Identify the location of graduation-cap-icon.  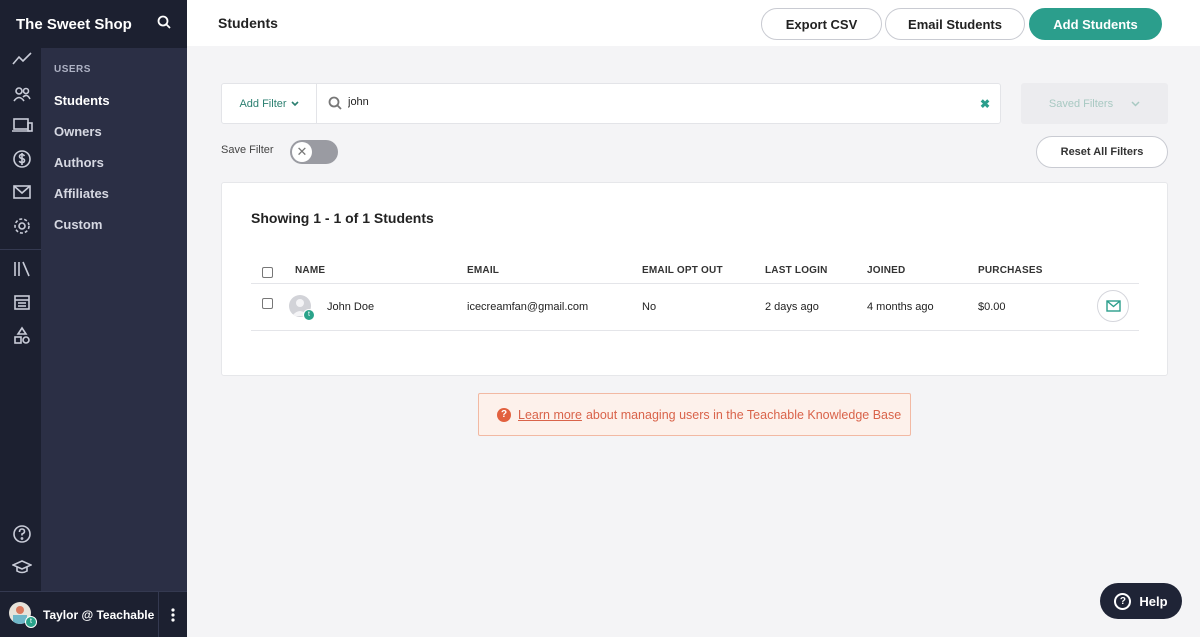
(22, 567).